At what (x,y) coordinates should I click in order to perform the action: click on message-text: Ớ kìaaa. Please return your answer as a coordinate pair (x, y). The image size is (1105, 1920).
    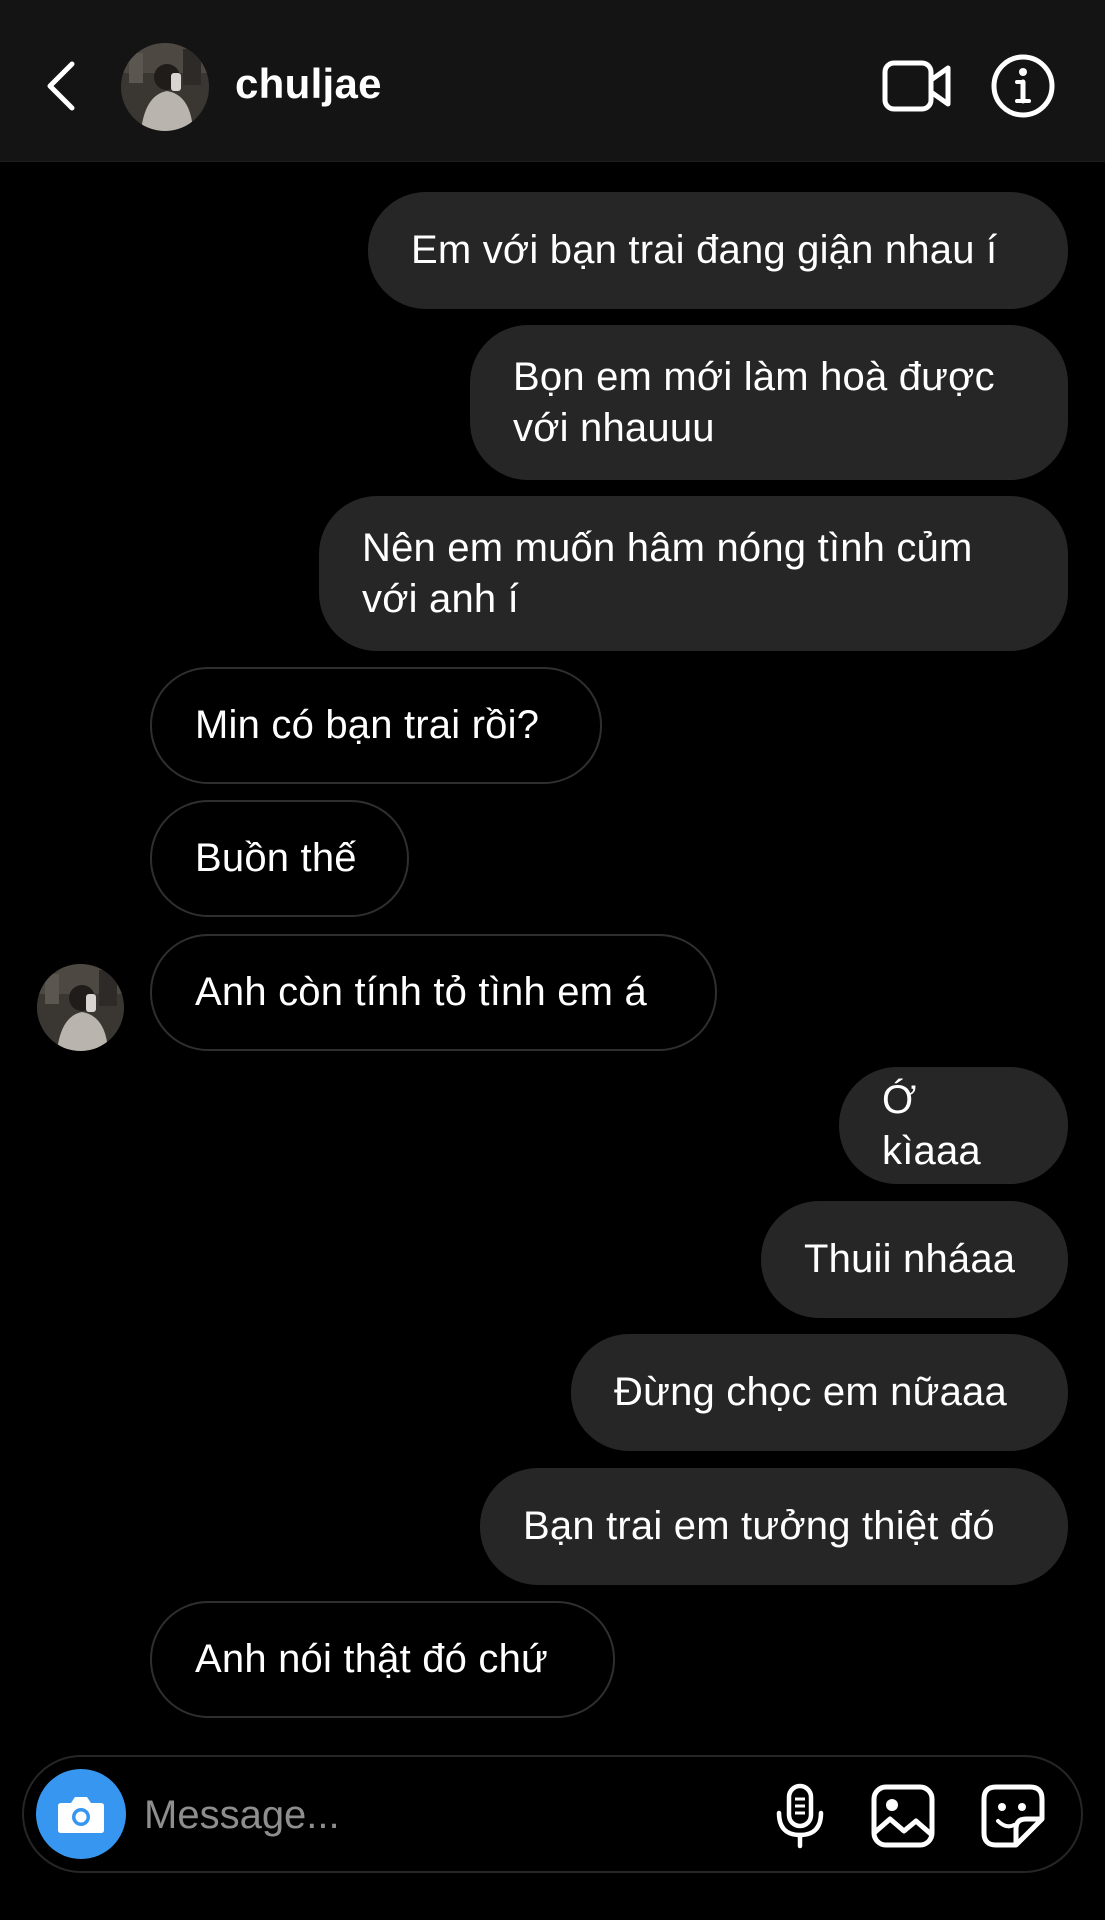
    Looking at the image, I should click on (931, 1125).